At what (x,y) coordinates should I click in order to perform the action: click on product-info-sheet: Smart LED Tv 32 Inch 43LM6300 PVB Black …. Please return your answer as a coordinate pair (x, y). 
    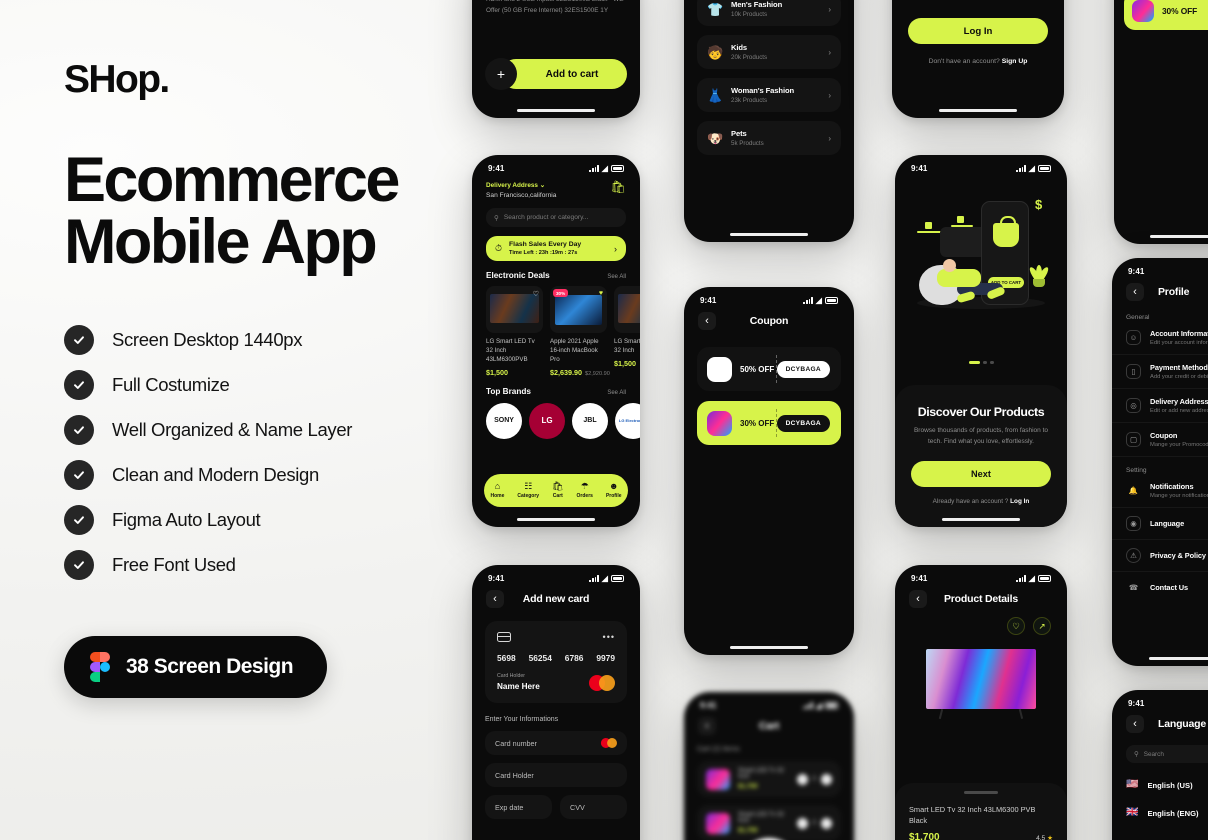
    Looking at the image, I should click on (981, 811).